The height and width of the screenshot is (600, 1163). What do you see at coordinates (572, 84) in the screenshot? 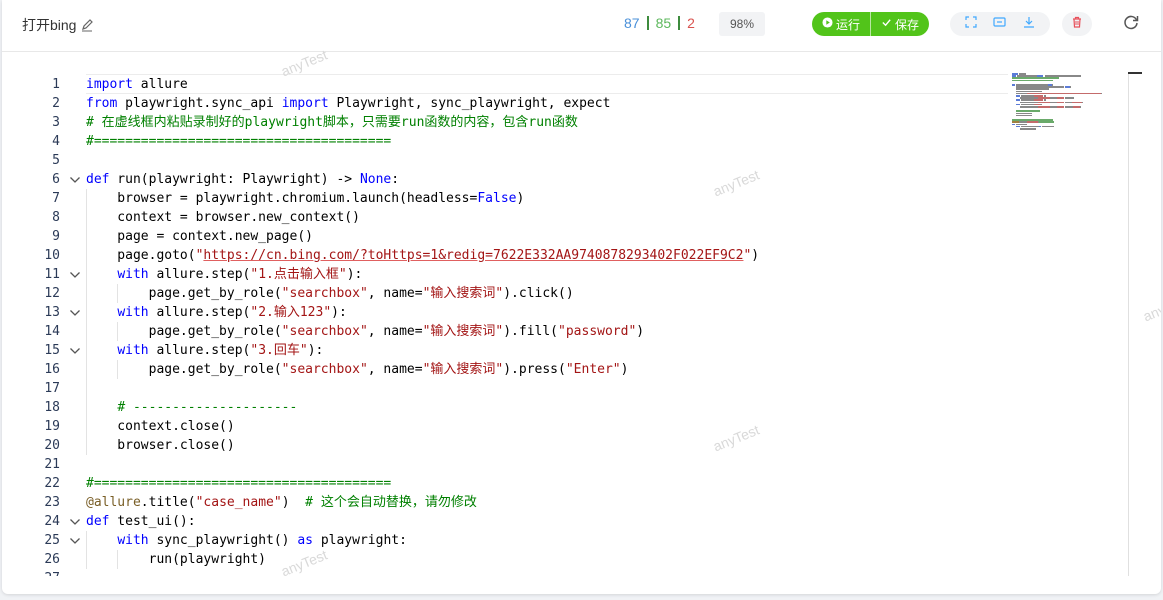
I see `code-line: 1 import allure` at bounding box center [572, 84].